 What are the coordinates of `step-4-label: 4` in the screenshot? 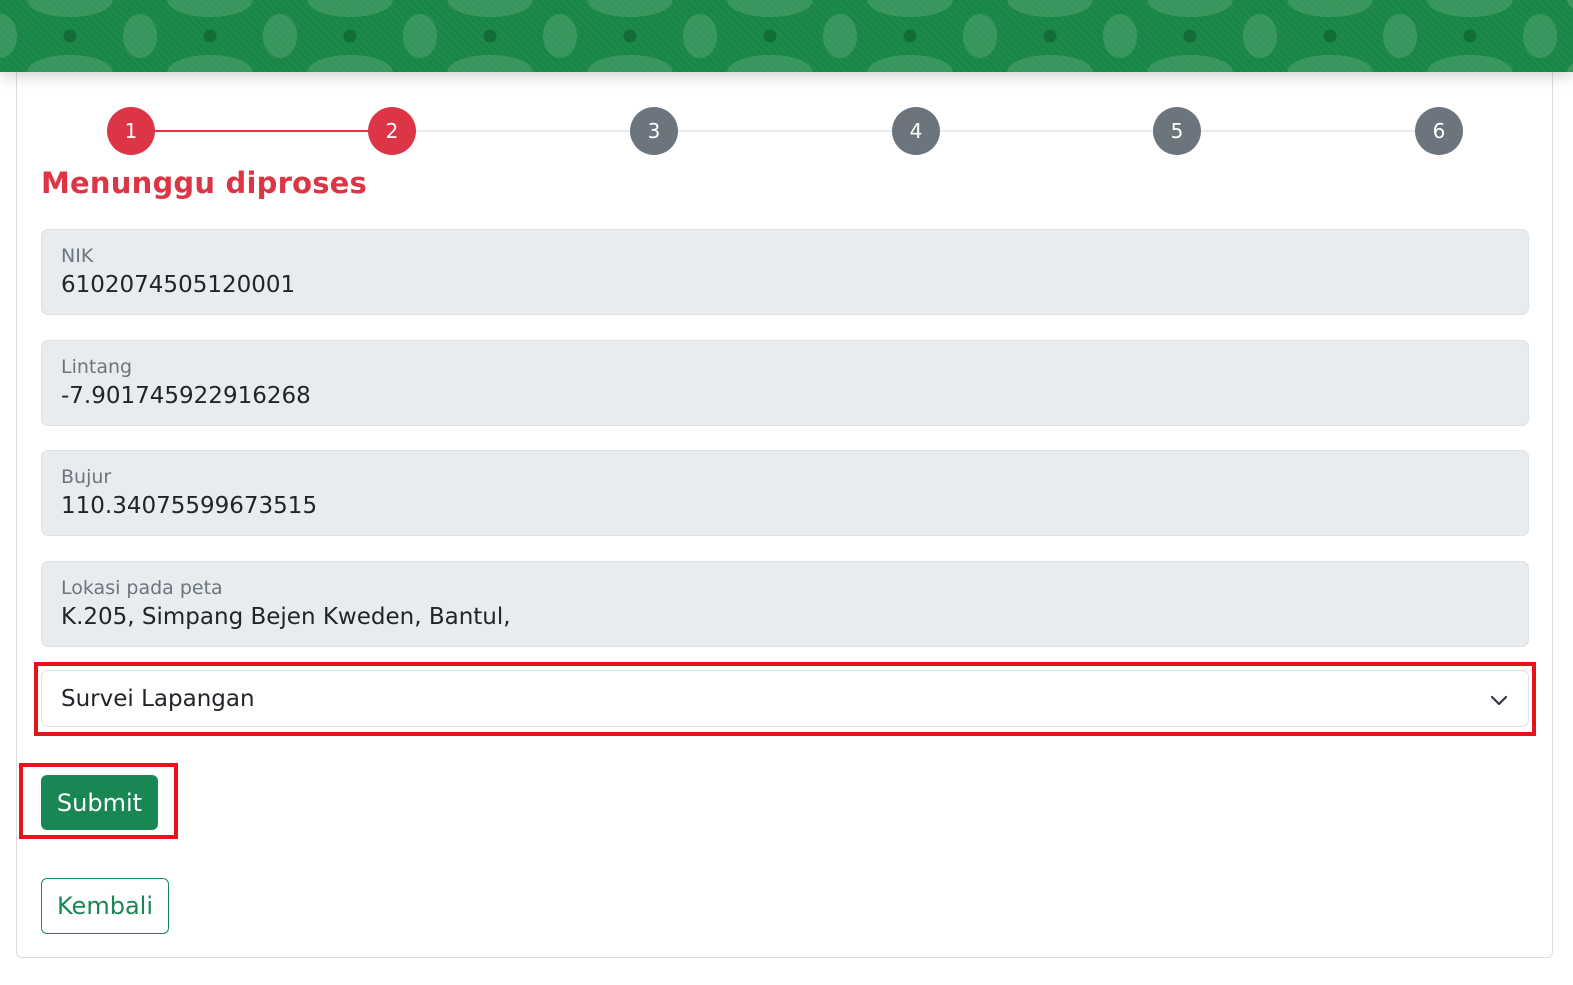 It's located at (916, 131).